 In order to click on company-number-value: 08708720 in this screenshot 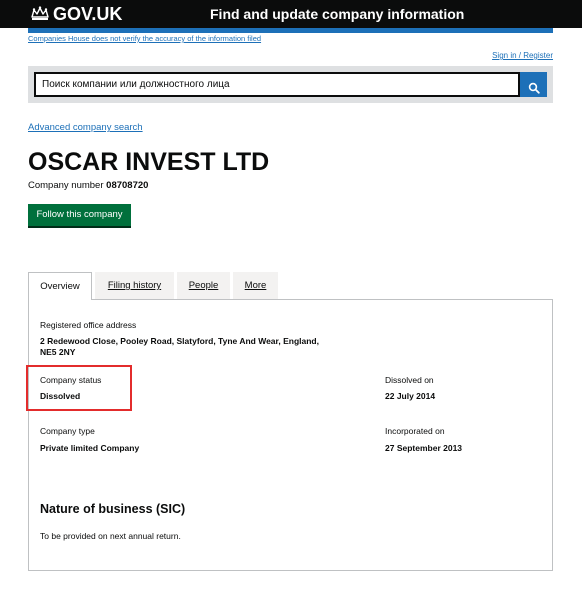, I will do `click(127, 185)`.